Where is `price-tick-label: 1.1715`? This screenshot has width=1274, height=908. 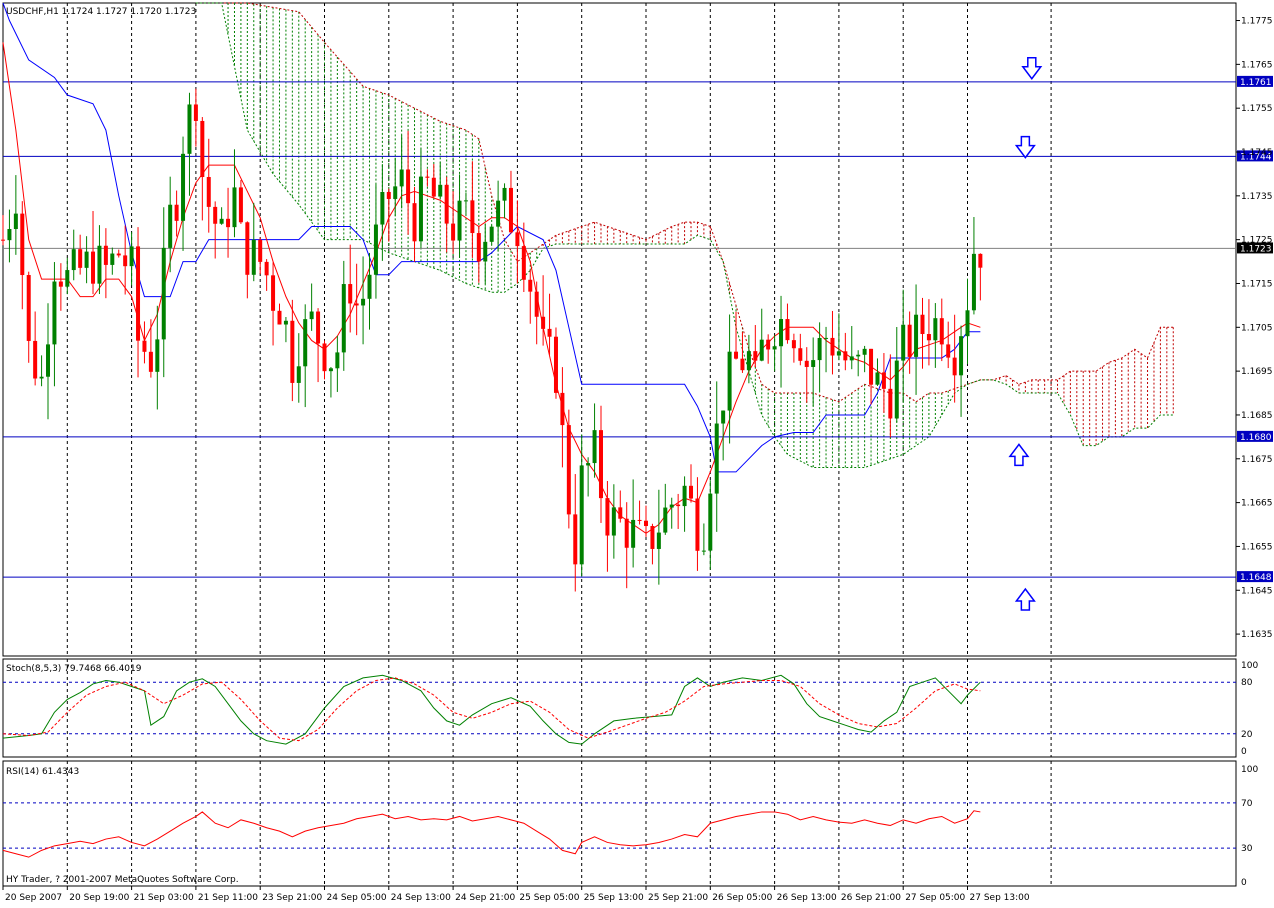 price-tick-label: 1.1715 is located at coordinates (1257, 284).